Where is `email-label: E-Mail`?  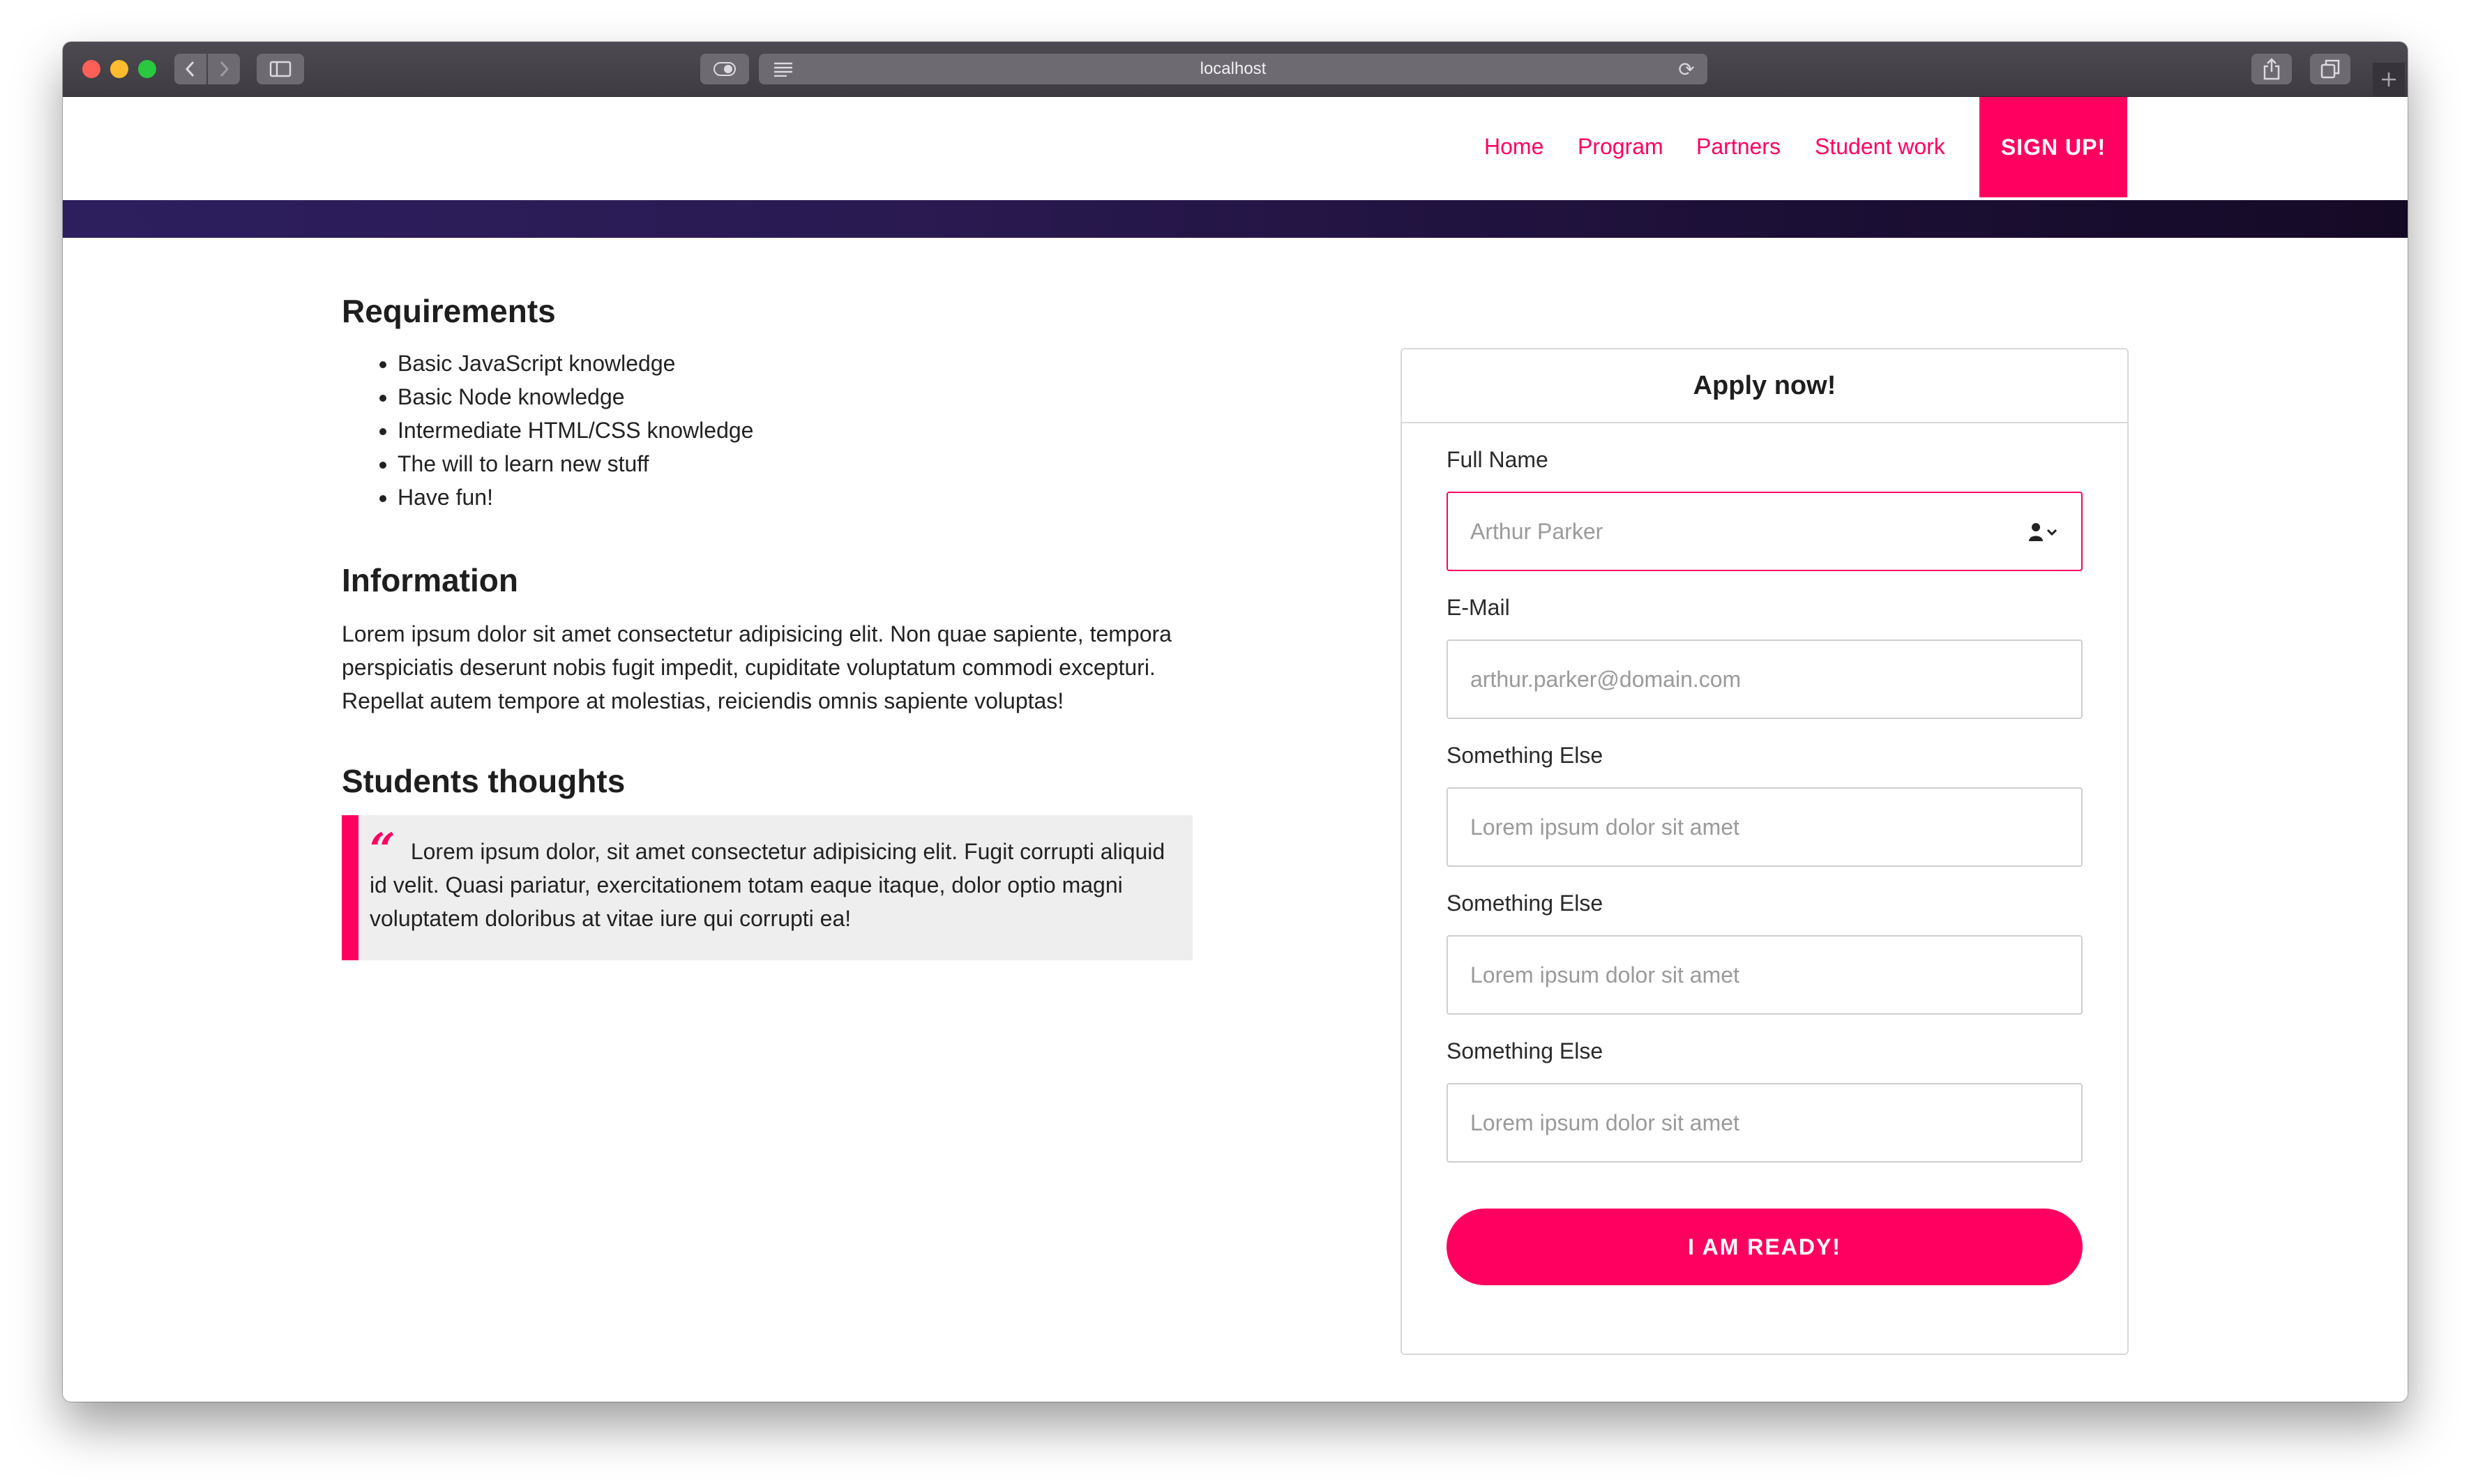 email-label: E-Mail is located at coordinates (1478, 607).